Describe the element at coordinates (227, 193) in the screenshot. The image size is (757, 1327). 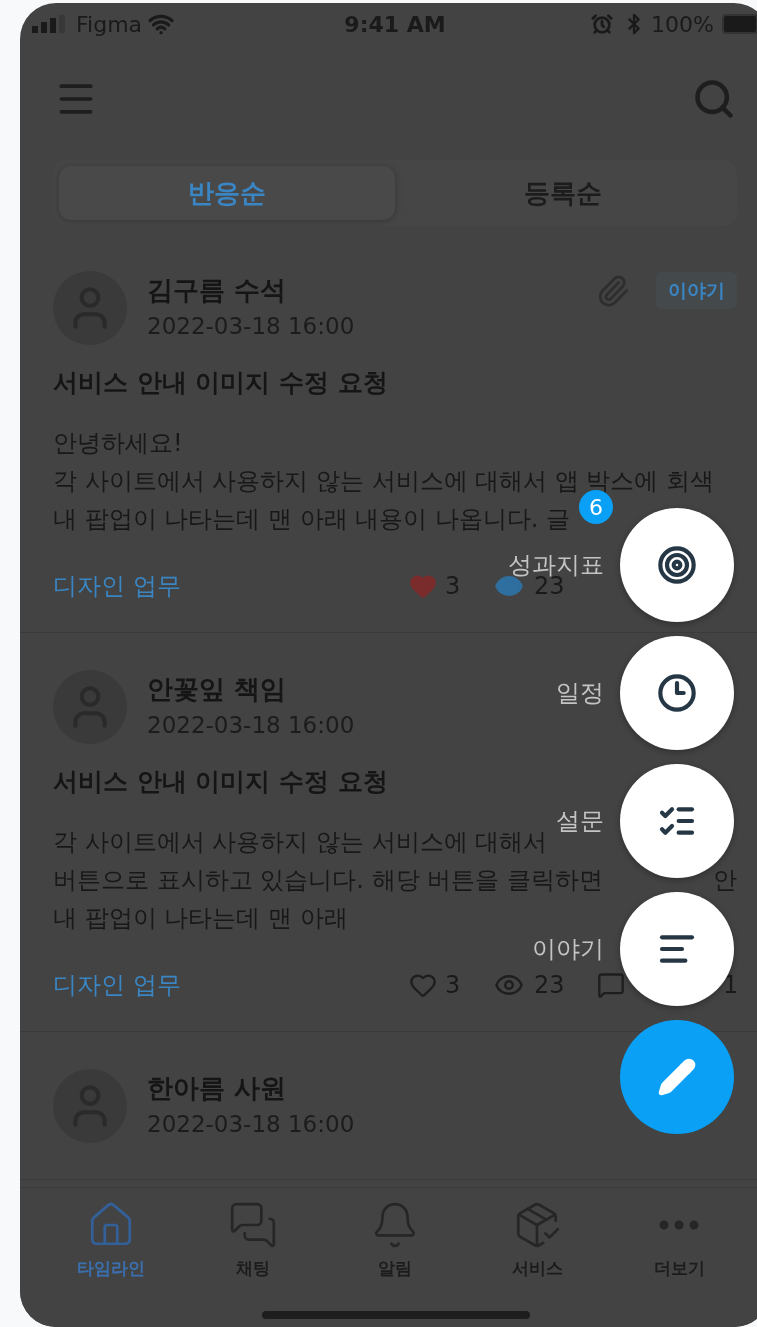
I see `sort-tab: 반응순` at that location.